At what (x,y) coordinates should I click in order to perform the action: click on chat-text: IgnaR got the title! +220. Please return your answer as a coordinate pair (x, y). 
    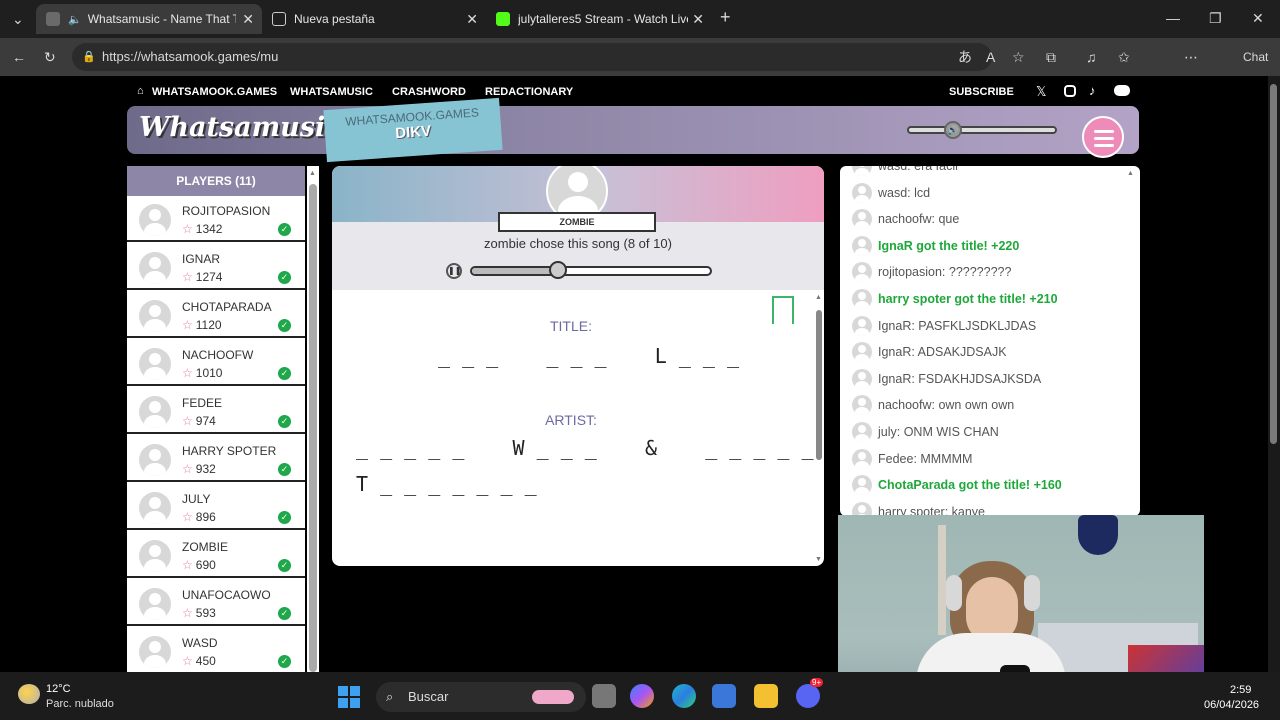
    Looking at the image, I should click on (949, 245).